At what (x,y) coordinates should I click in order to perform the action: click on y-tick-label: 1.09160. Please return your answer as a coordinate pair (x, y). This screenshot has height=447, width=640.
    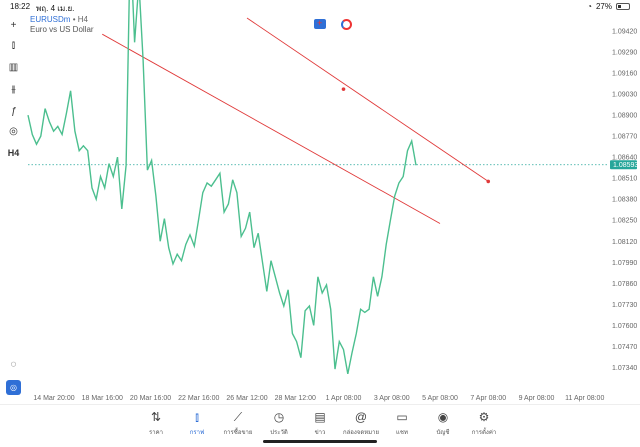
    Looking at the image, I should click on (624, 74).